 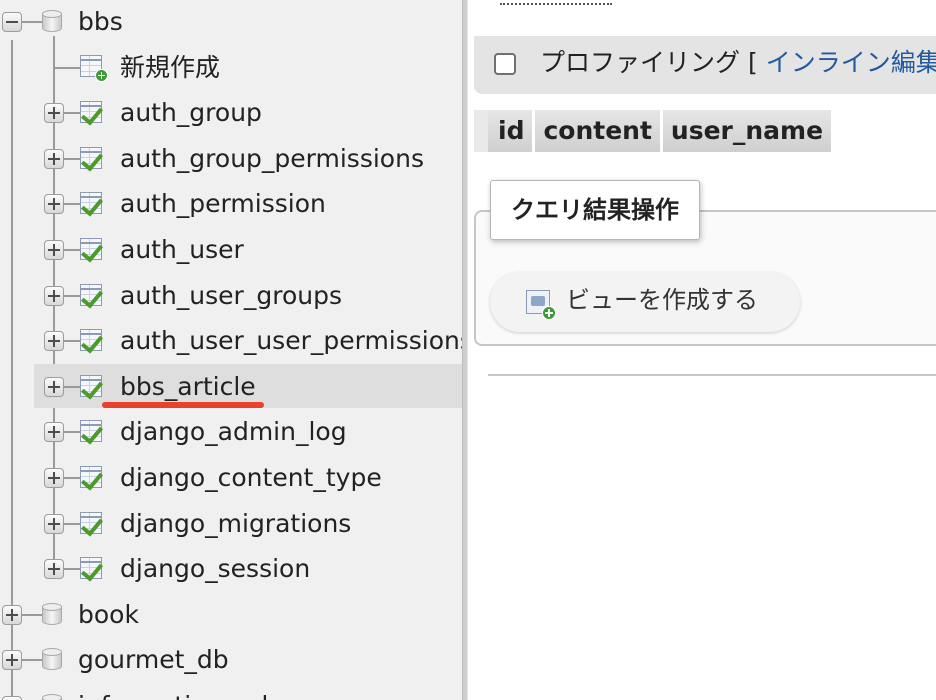 What do you see at coordinates (191, 113) in the screenshot?
I see `table-name: auth_group` at bounding box center [191, 113].